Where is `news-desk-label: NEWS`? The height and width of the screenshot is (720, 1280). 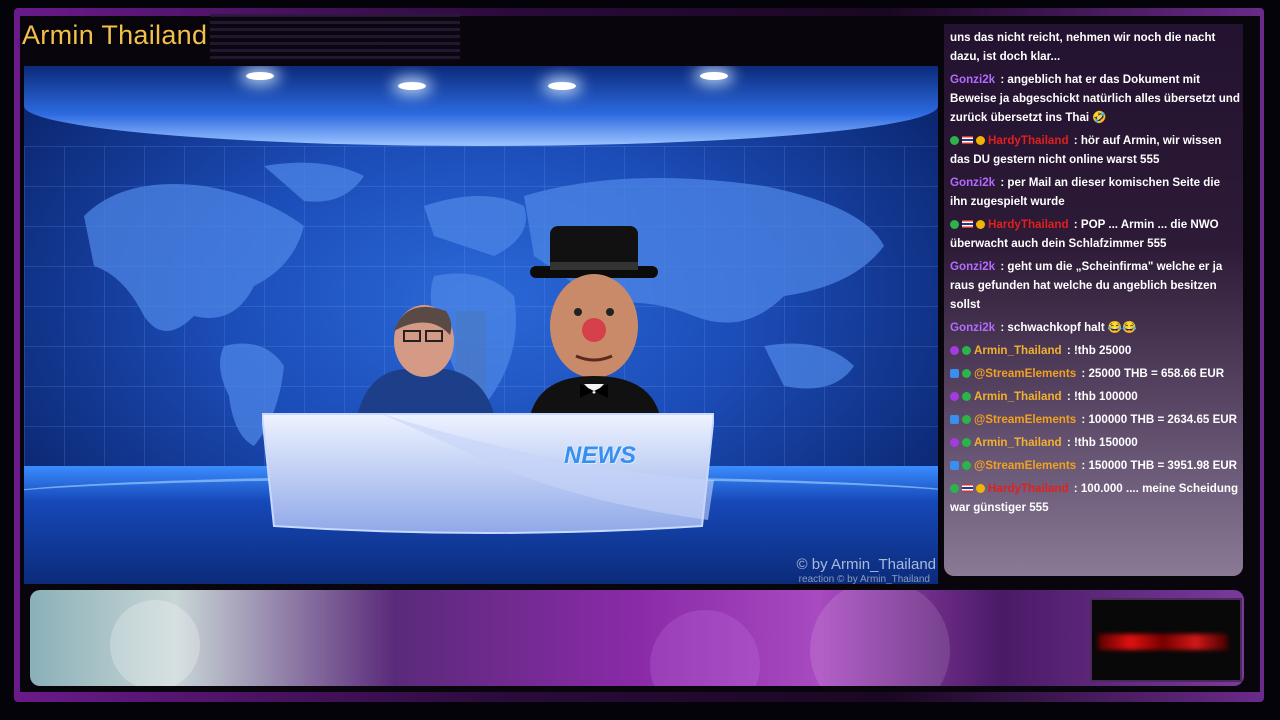 news-desk-label: NEWS is located at coordinates (600, 455).